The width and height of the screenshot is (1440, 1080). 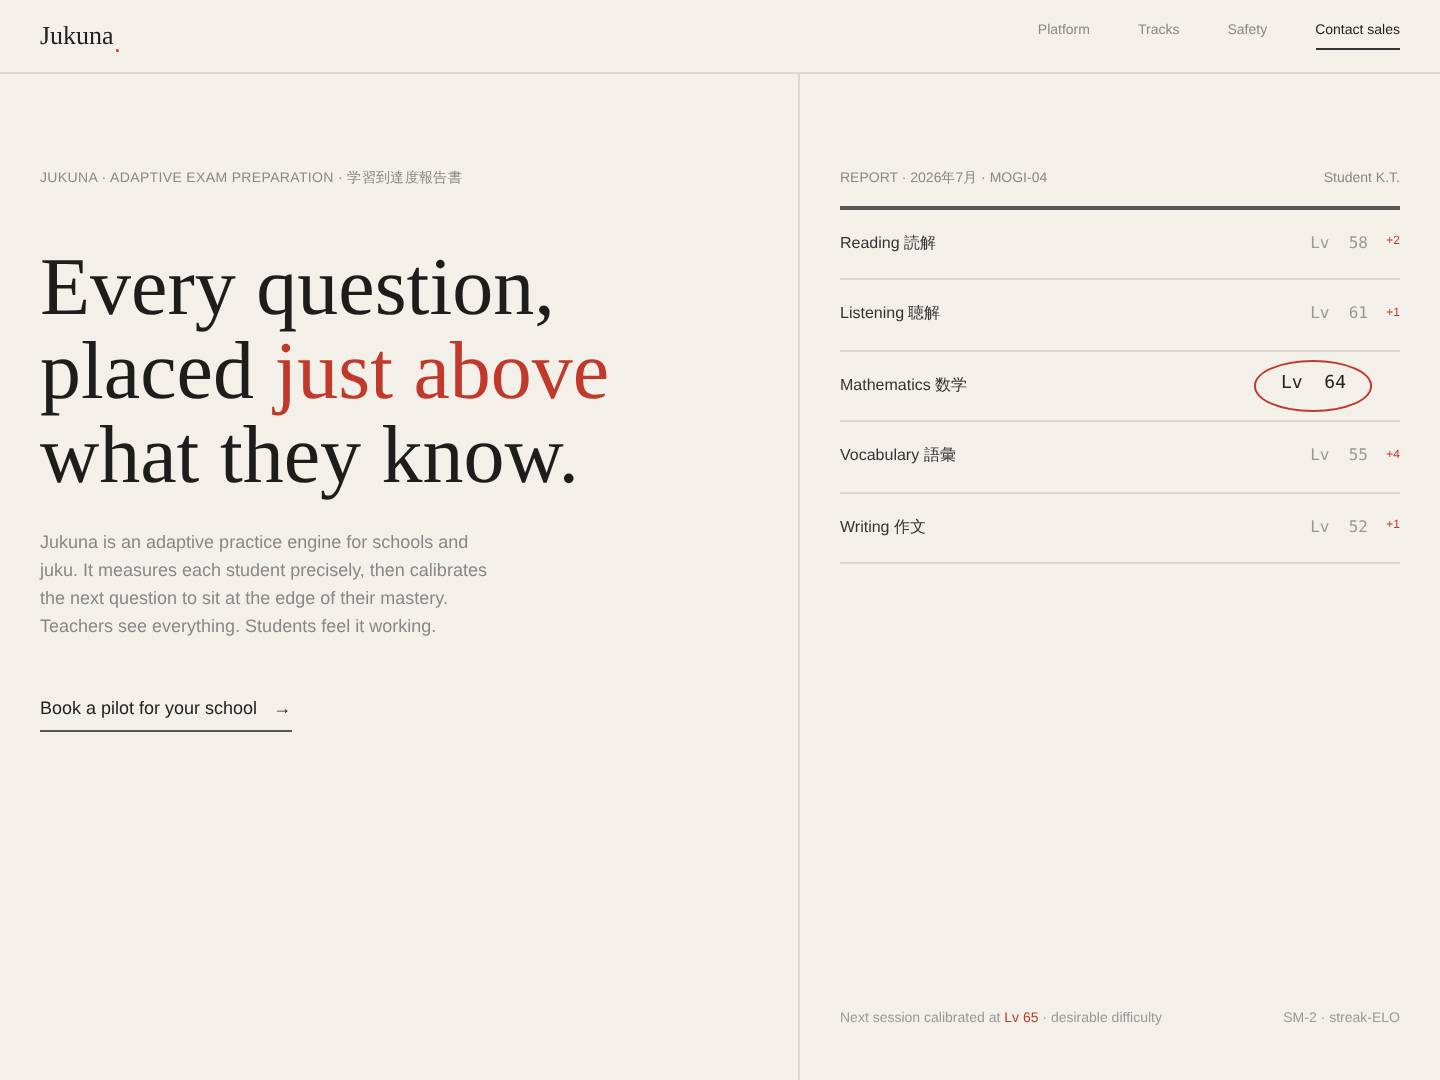 I want to click on subject-label: Listening 聴解, so click(x=890, y=314).